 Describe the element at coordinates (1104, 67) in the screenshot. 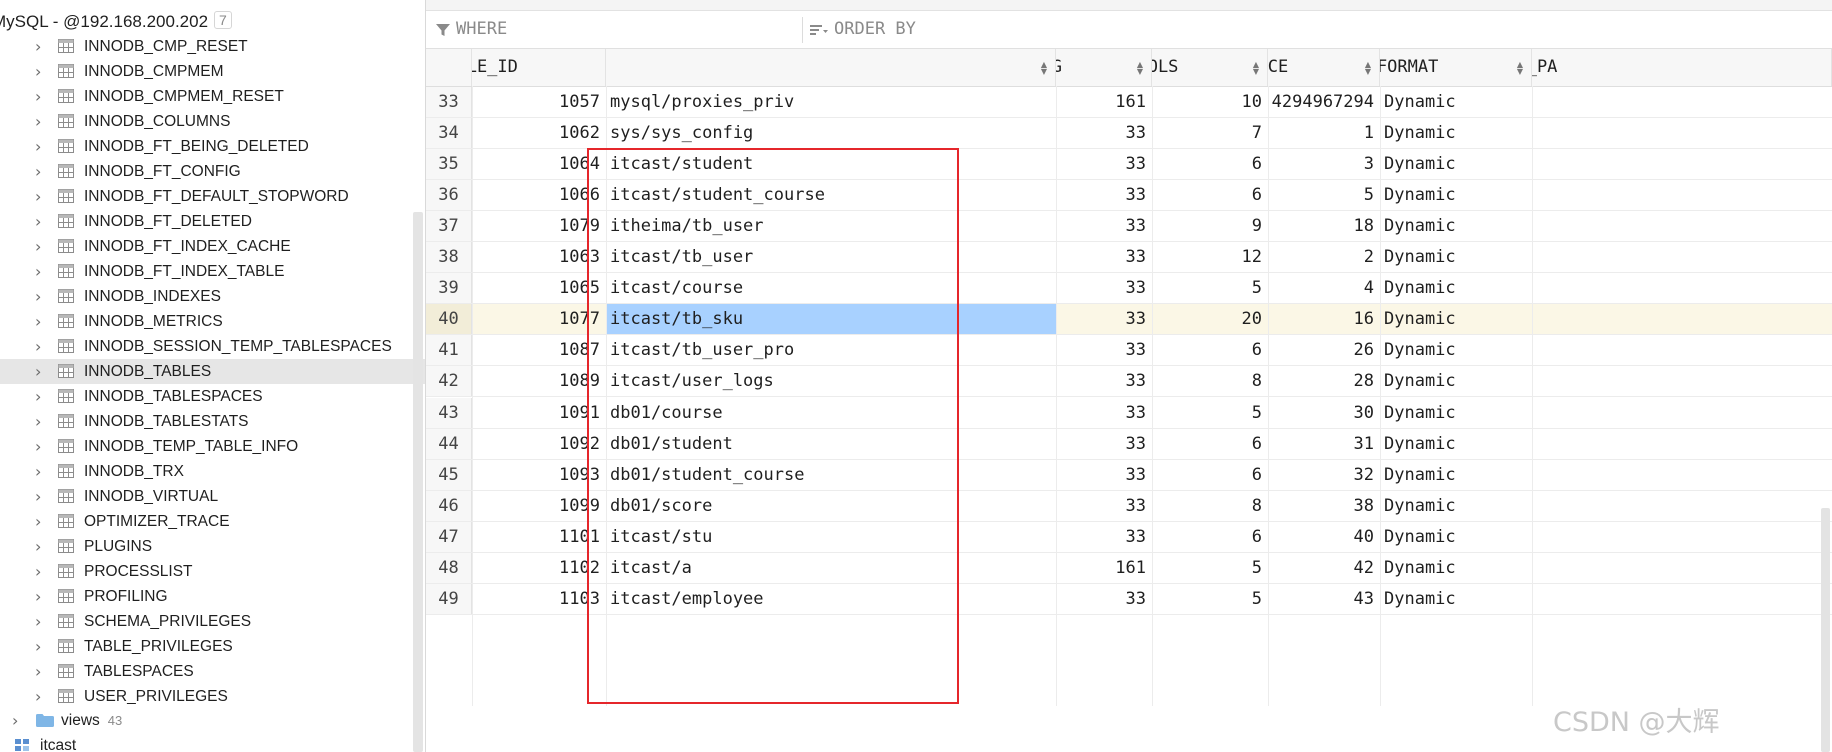

I see `column-header-flag: FLAG ▲▼` at that location.